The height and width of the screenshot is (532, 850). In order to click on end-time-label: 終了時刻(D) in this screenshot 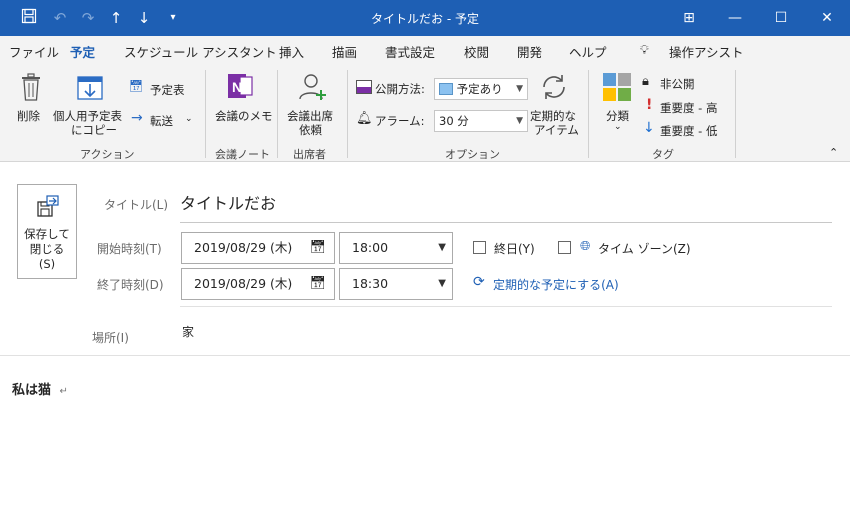, I will do `click(130, 285)`.